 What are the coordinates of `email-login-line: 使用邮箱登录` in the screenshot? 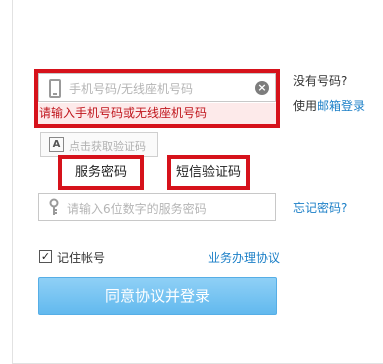 It's located at (329, 105).